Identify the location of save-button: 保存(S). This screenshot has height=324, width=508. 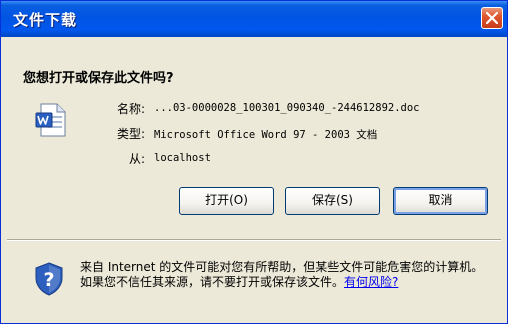
(332, 201).